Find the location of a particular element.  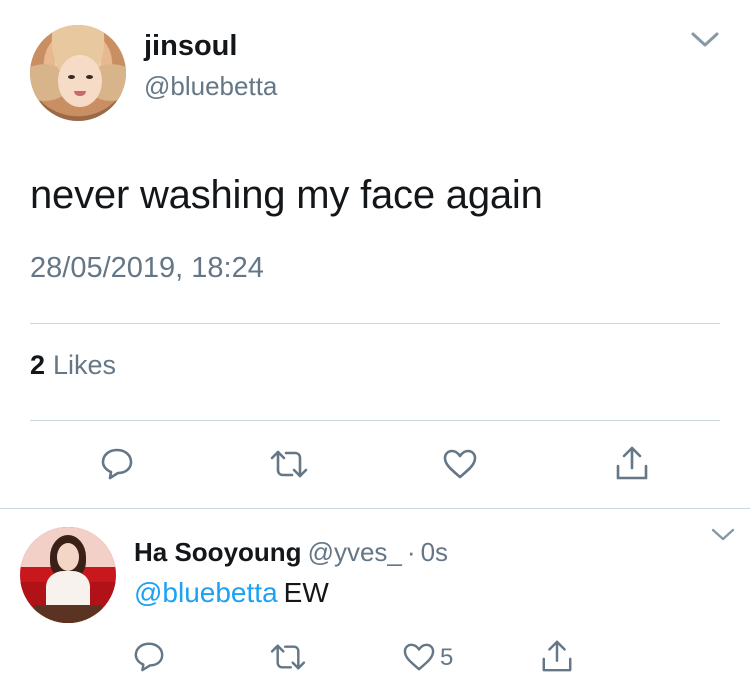

mention-link: @bluebetta is located at coordinates (206, 592).